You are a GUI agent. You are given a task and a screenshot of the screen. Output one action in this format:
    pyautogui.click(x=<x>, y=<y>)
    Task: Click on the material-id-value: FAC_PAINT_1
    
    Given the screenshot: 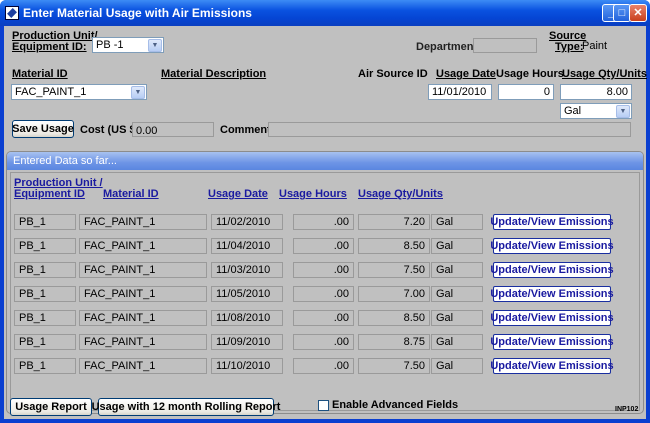 What is the action you would take?
    pyautogui.click(x=51, y=92)
    